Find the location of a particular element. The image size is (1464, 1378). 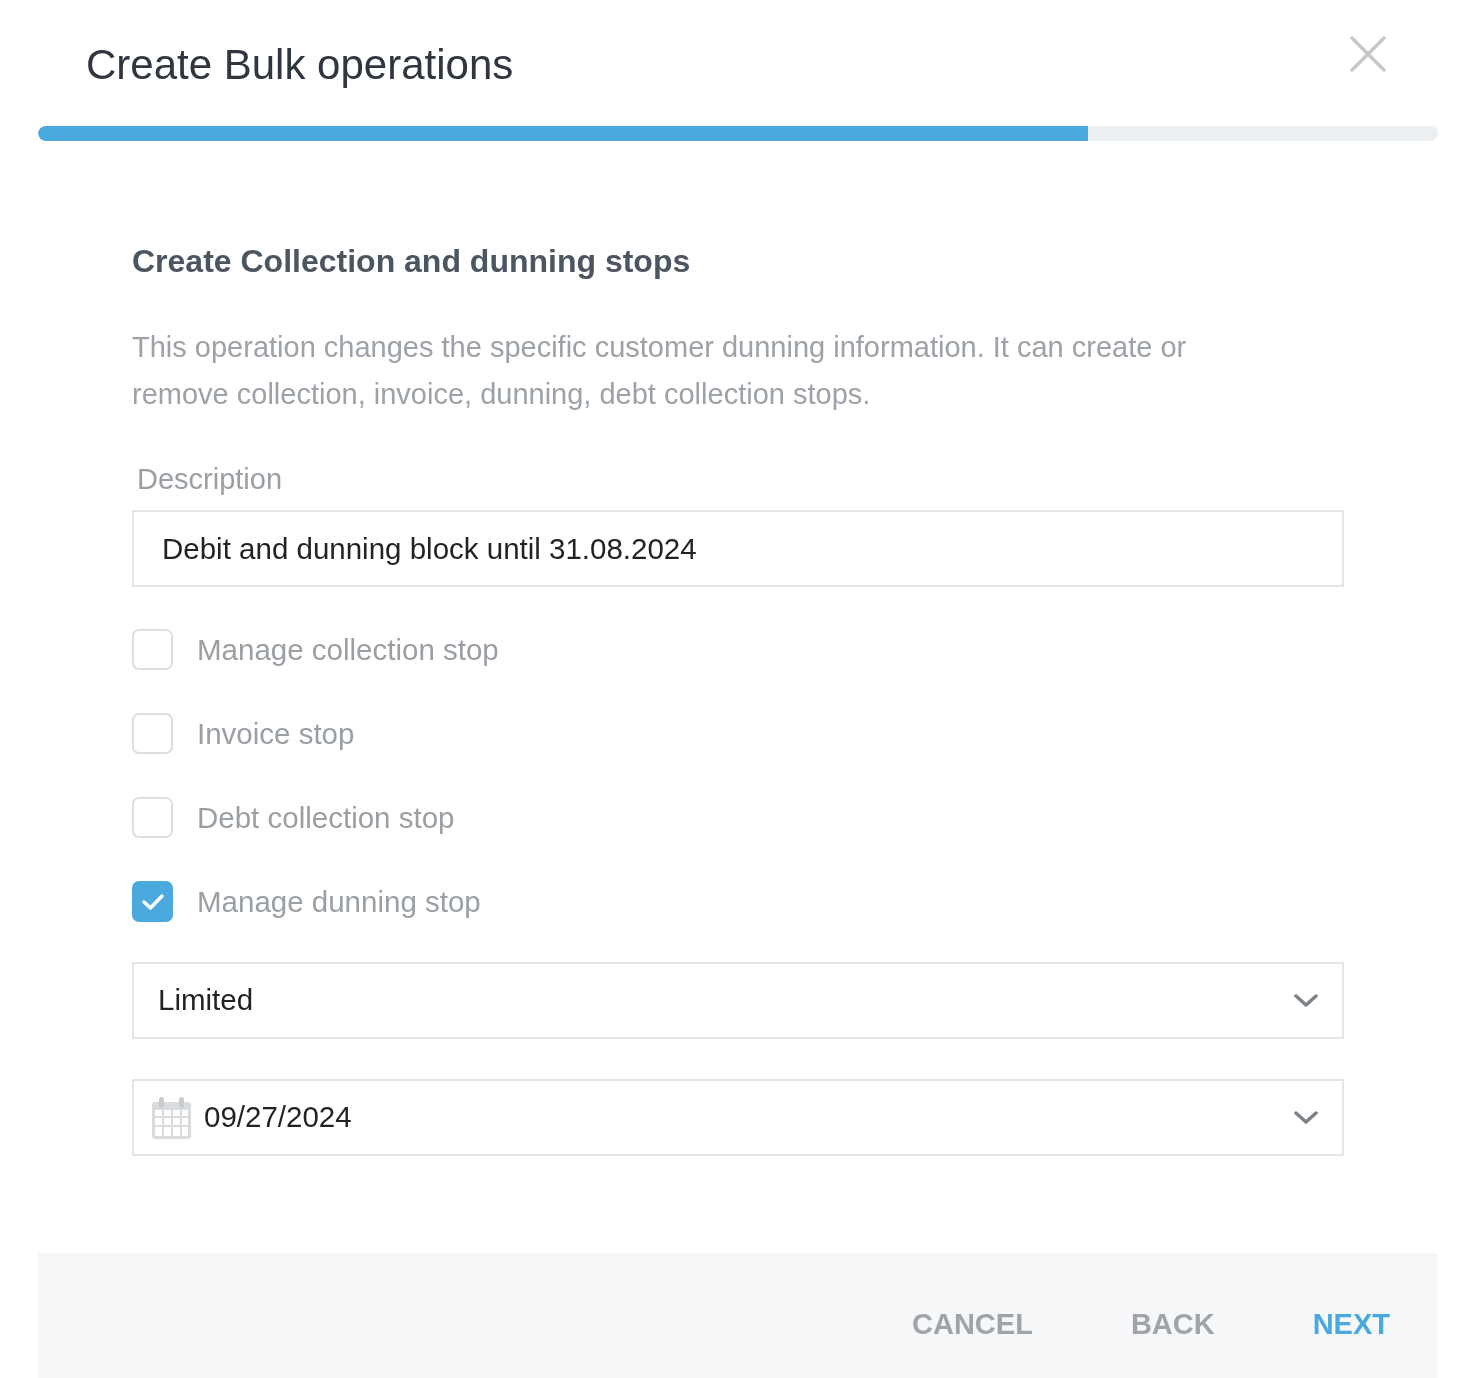

section-heading: Create Collection and dunning stops is located at coordinates (411, 261).